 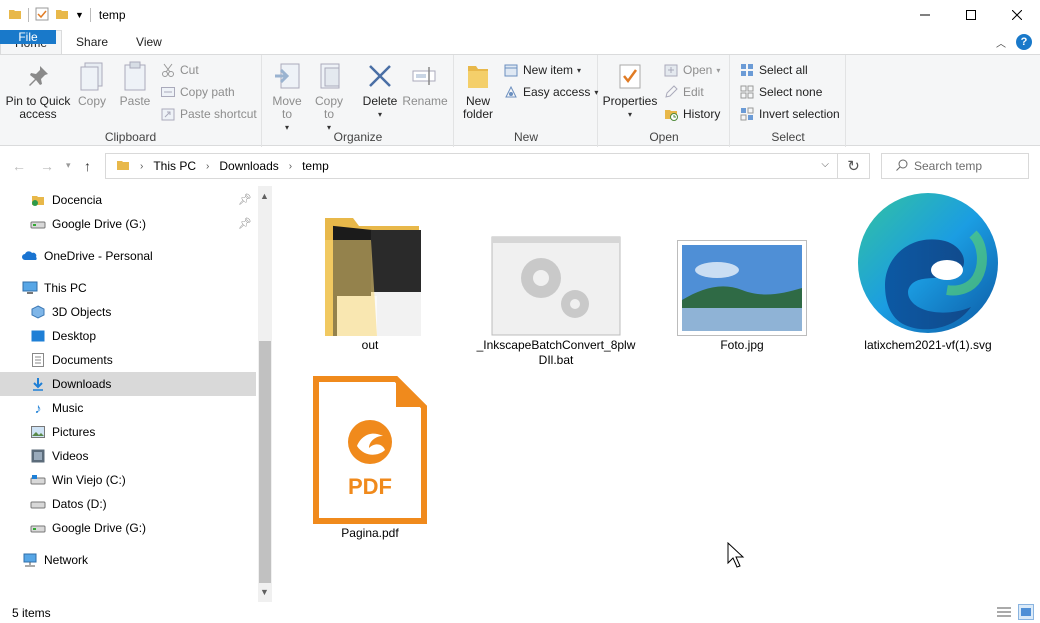 What do you see at coordinates (128, 360) in the screenshot?
I see `nav-item-documents: Documents` at bounding box center [128, 360].